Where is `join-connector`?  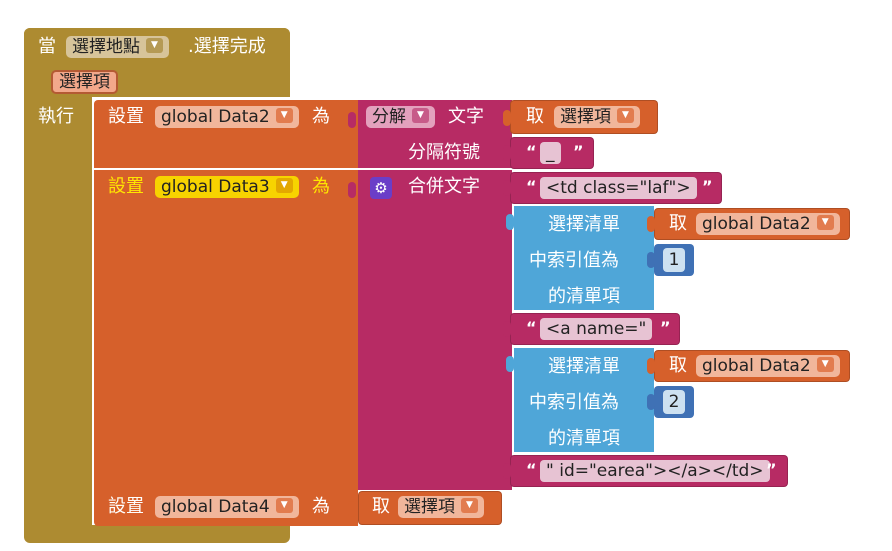 join-connector is located at coordinates (352, 190).